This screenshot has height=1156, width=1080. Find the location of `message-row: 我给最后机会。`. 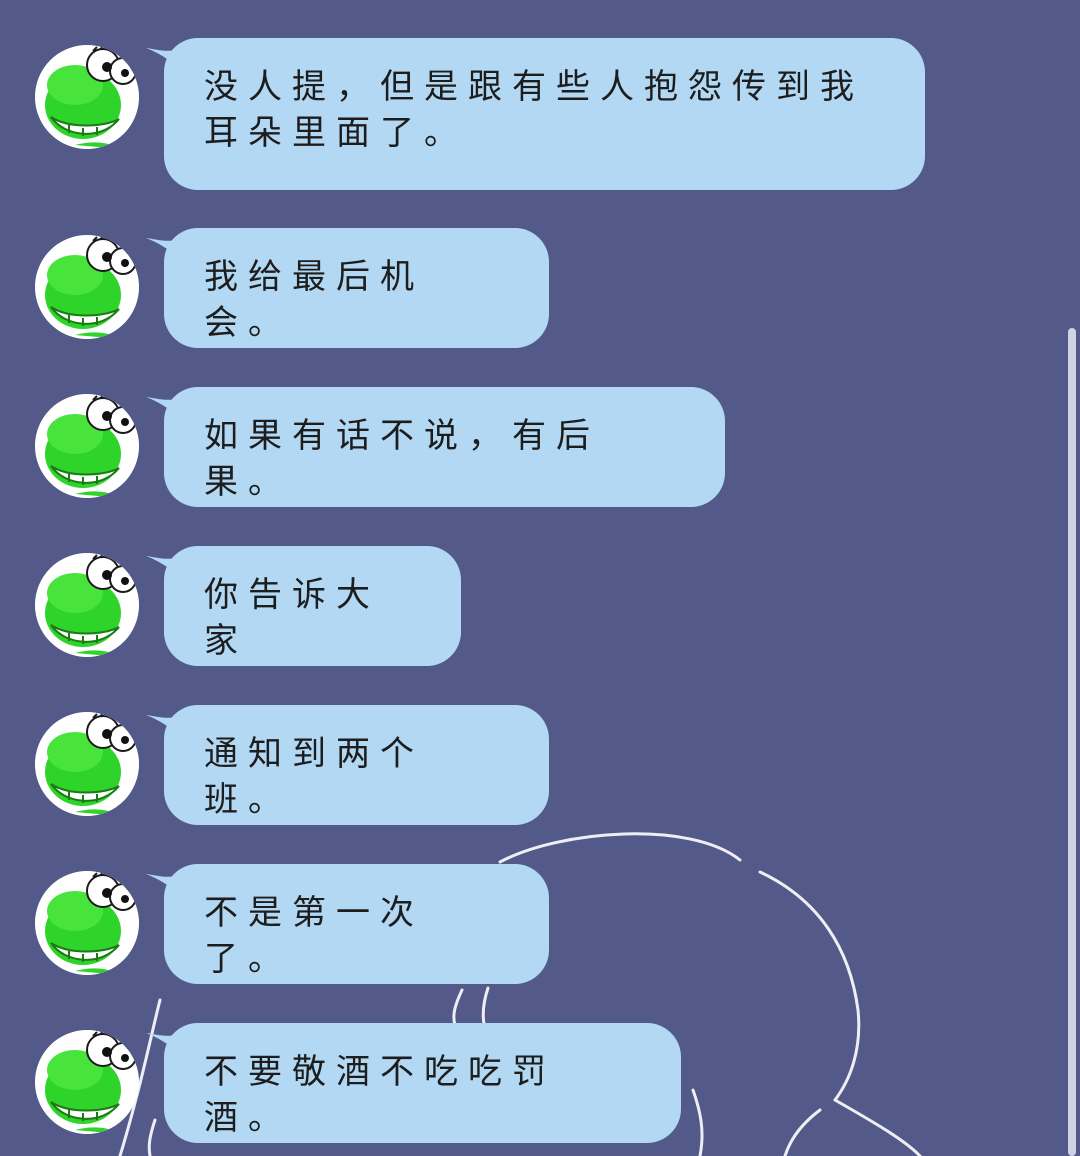

message-row: 我给最后机会。 is located at coordinates (540, 288).